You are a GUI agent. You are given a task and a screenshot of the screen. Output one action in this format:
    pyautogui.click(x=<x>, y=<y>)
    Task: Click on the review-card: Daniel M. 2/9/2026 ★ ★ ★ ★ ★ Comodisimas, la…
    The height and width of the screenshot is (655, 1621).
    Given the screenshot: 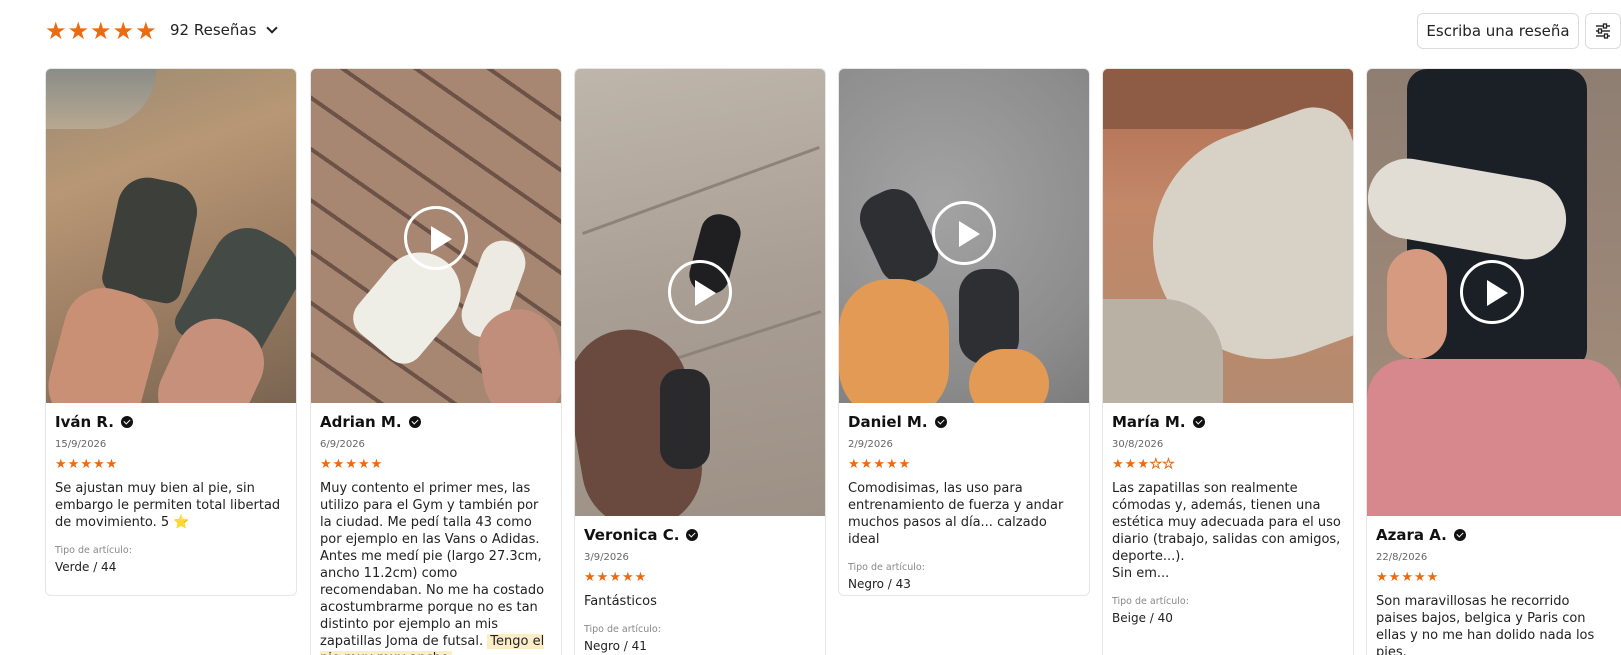 What is the action you would take?
    pyautogui.click(x=964, y=332)
    